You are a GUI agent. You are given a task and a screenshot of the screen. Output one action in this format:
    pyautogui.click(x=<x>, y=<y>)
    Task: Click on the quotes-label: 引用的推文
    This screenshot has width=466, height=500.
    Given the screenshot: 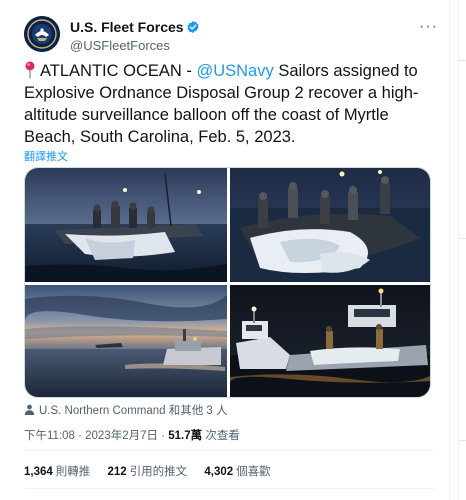 What is the action you would take?
    pyautogui.click(x=158, y=472)
    